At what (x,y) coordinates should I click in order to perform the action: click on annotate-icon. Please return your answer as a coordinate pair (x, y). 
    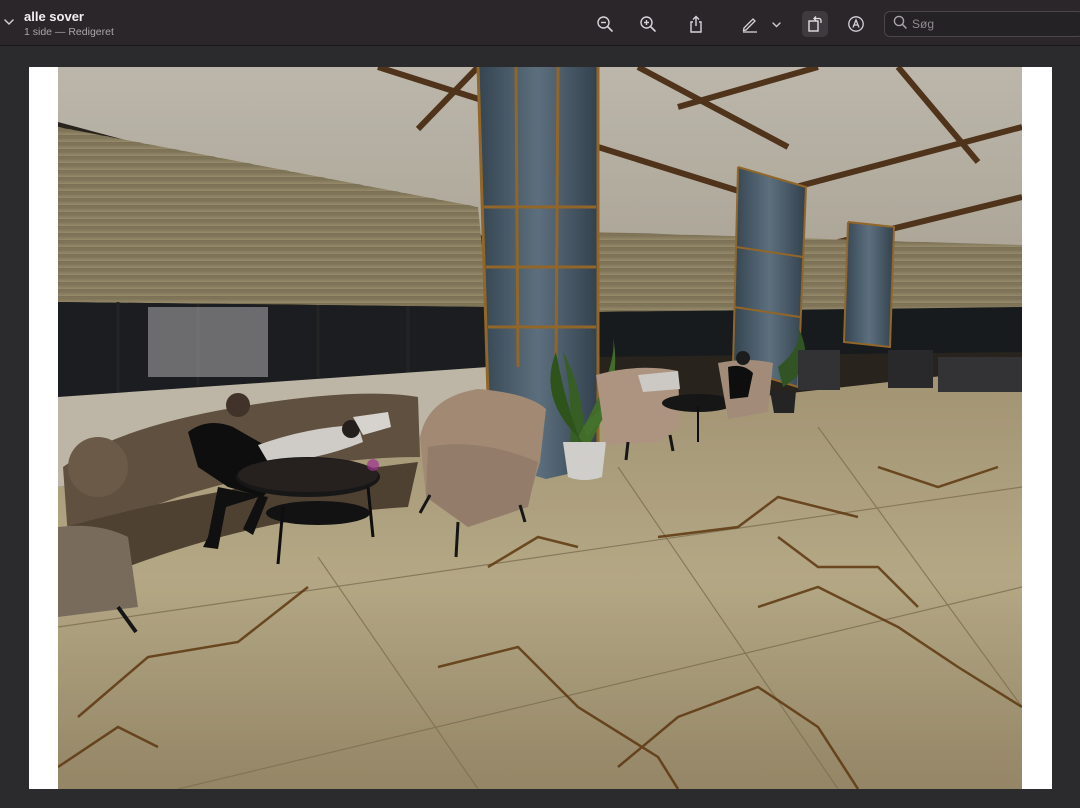
    Looking at the image, I should click on (856, 24).